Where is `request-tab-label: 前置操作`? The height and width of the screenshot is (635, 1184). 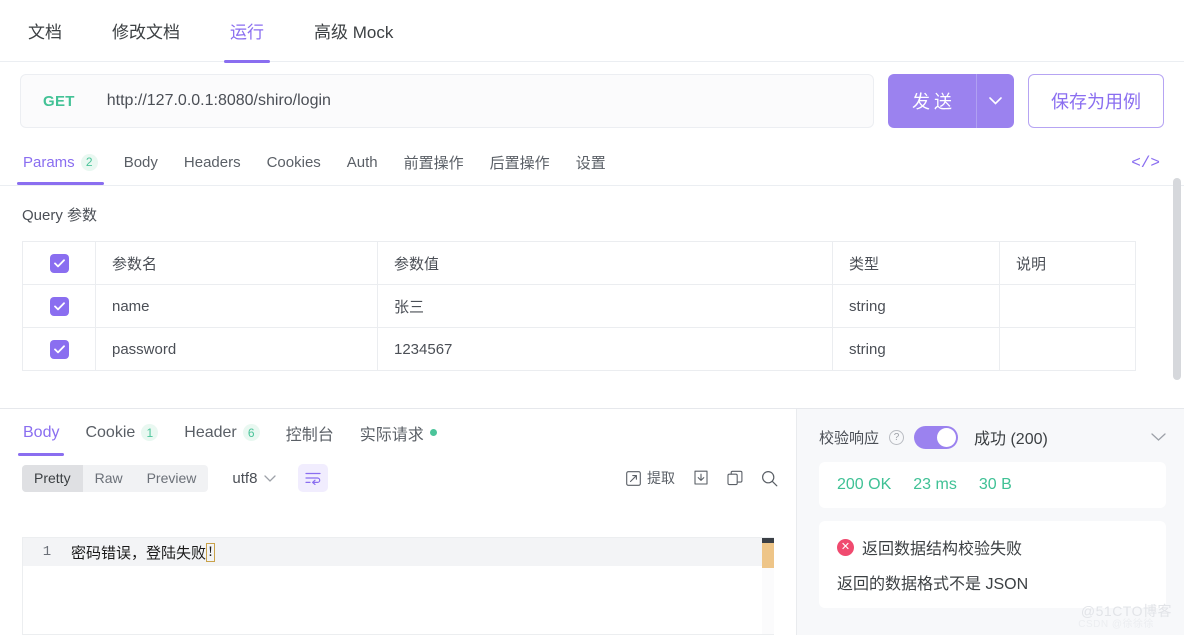
request-tab-label: 前置操作 is located at coordinates (433, 163).